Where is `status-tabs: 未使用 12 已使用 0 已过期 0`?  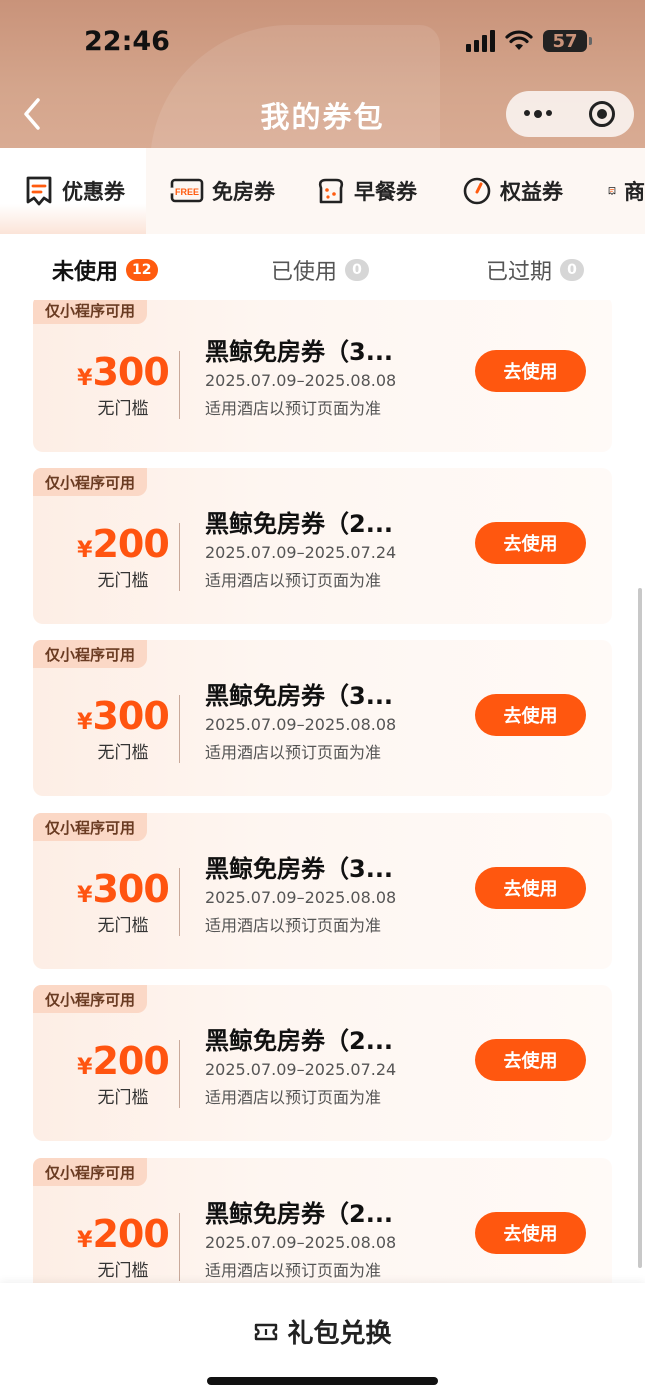
status-tabs: 未使用 12 已使用 0 已过期 0 is located at coordinates (322, 267).